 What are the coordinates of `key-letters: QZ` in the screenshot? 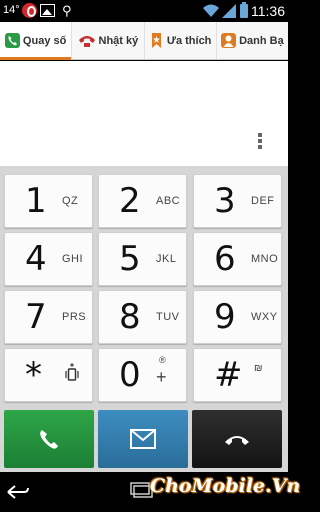 It's located at (70, 201).